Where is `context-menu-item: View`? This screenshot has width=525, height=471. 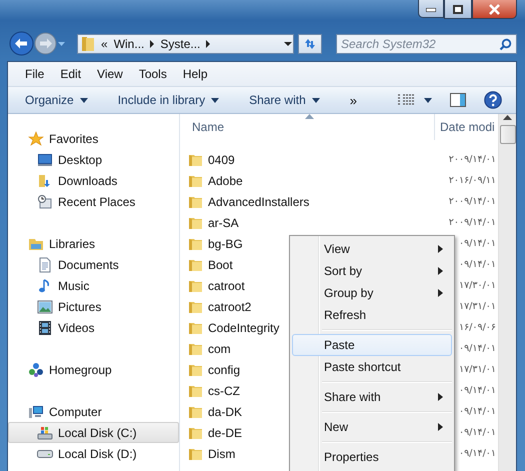 context-menu-item: View is located at coordinates (372, 249).